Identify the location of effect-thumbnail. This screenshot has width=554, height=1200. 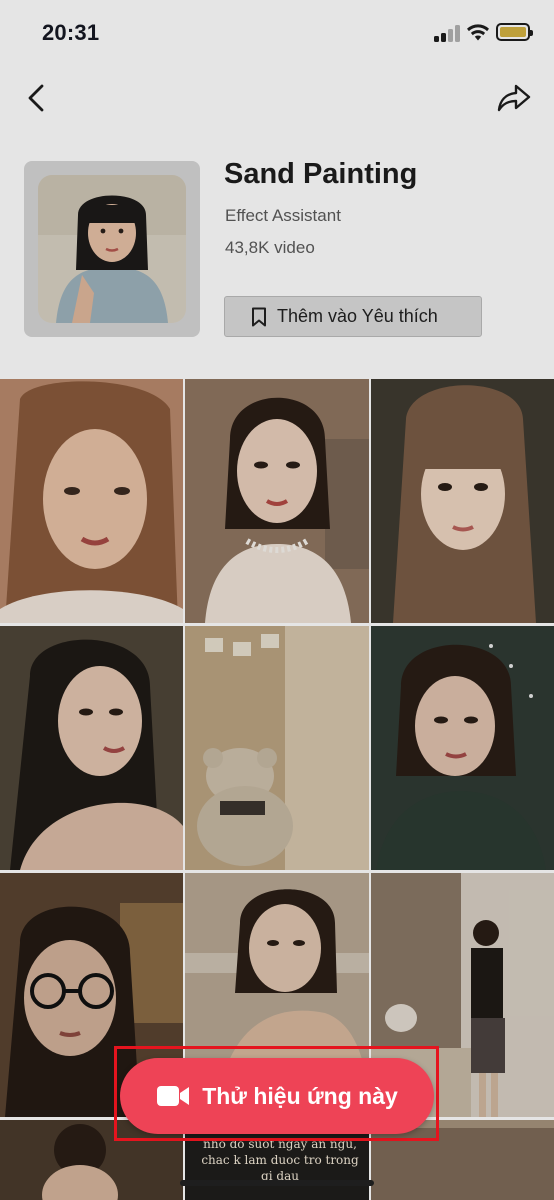
(112, 249).